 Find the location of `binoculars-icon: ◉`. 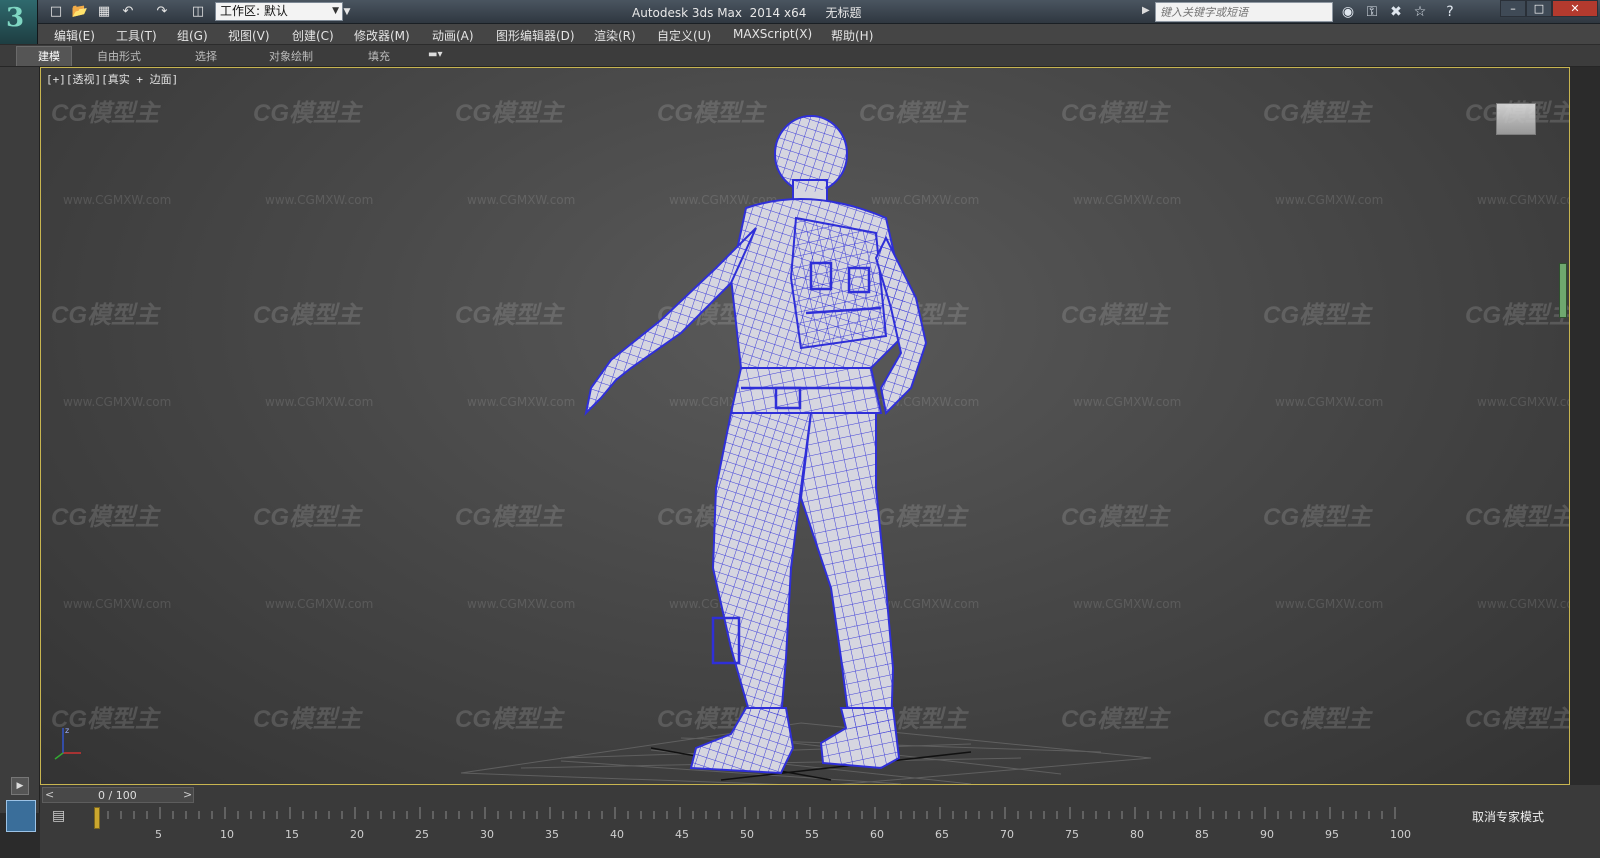

binoculars-icon: ◉ is located at coordinates (1348, 12).